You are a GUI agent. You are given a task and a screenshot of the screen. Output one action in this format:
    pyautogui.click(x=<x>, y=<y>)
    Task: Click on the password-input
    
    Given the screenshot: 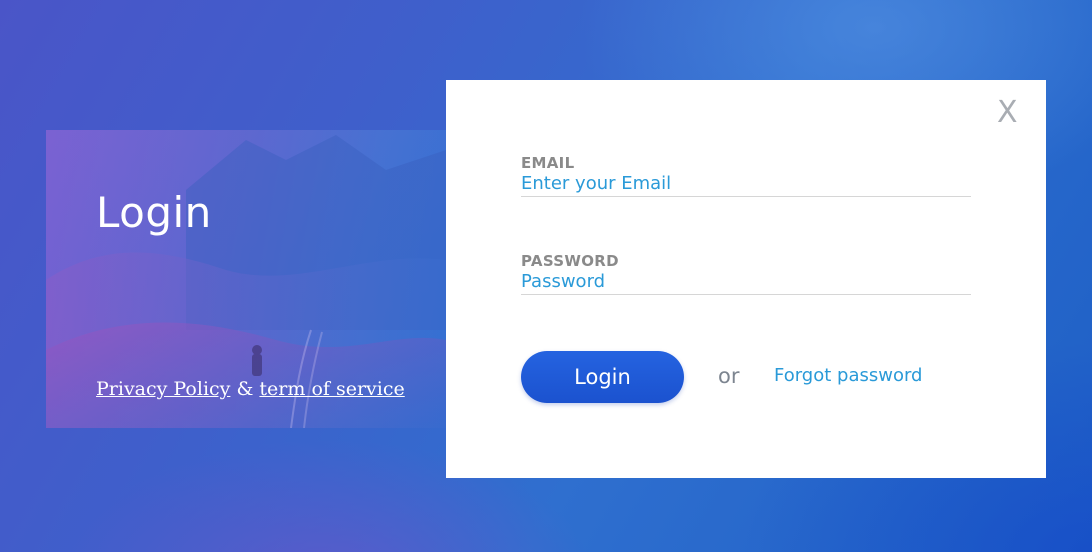 What is the action you would take?
    pyautogui.click(x=746, y=282)
    